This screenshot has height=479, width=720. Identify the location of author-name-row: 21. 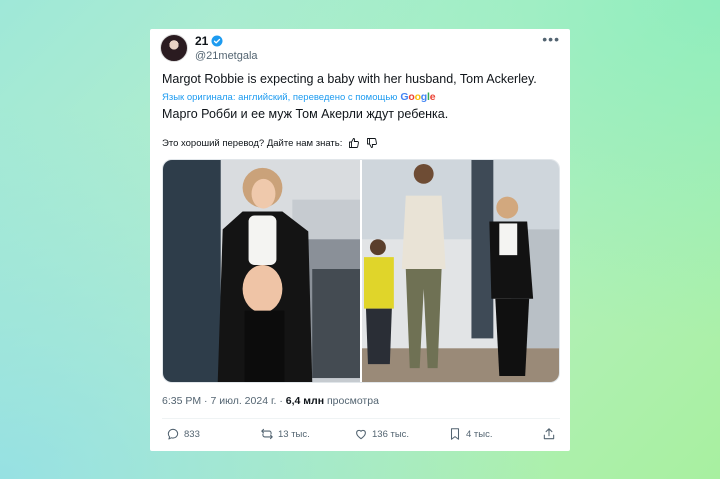
(209, 41).